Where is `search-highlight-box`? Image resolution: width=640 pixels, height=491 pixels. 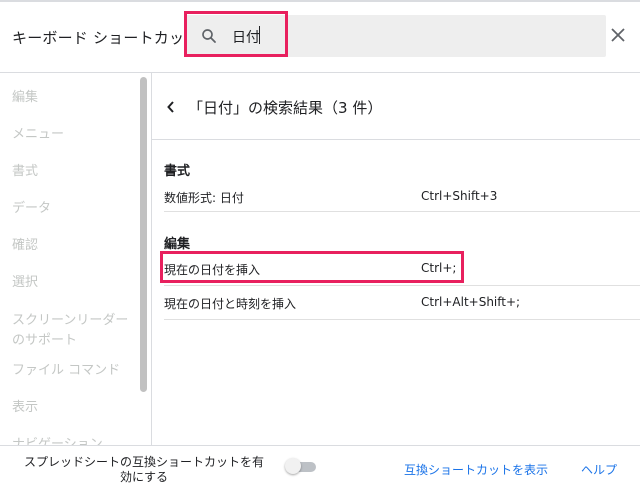 search-highlight-box is located at coordinates (236, 34).